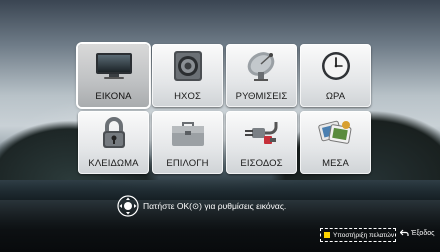  I want to click on menu-item-lock: ΚΛΕΙΔΩΜΑ, so click(113, 142).